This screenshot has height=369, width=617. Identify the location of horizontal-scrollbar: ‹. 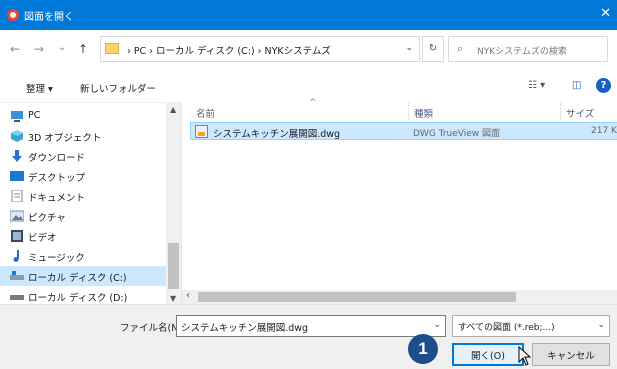
(399, 297).